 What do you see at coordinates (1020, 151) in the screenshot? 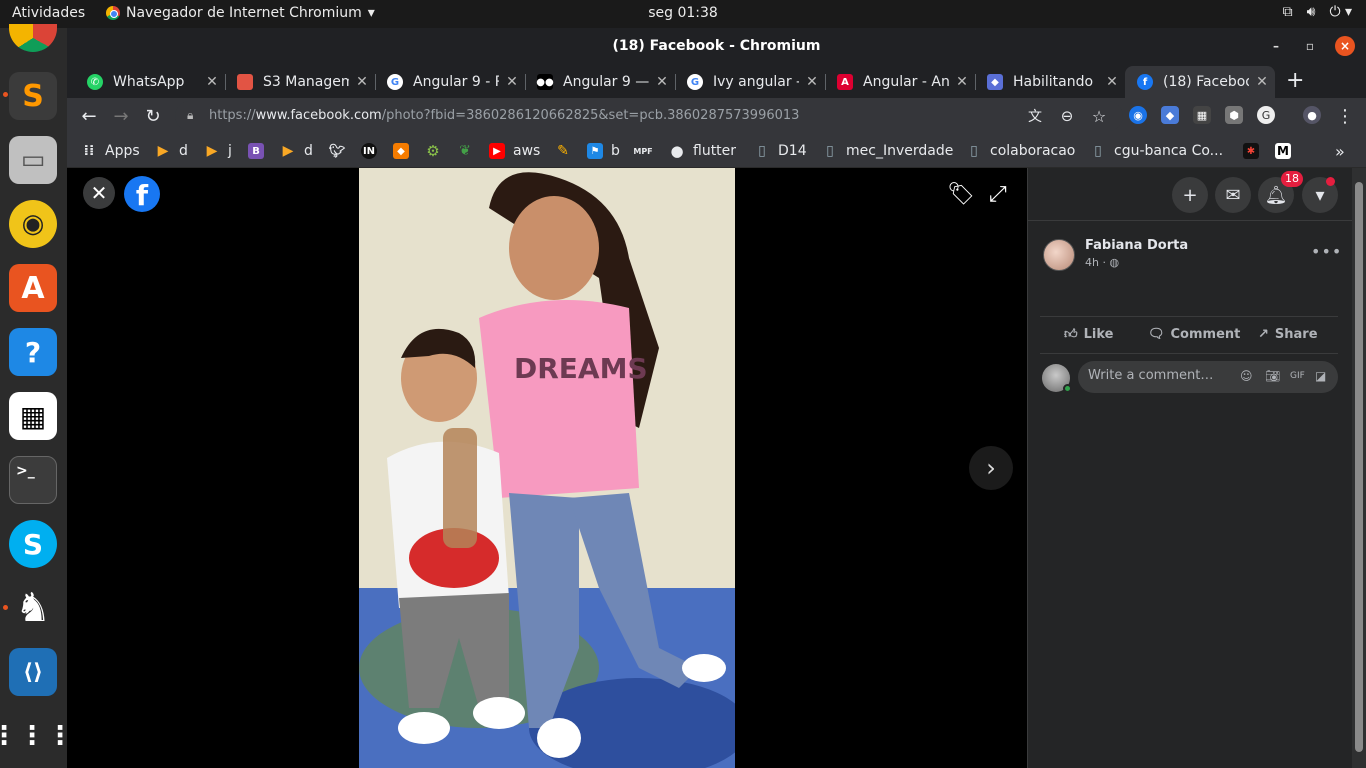
I see `bookmark-colaboracao: ▯ colaboracao` at bounding box center [1020, 151].